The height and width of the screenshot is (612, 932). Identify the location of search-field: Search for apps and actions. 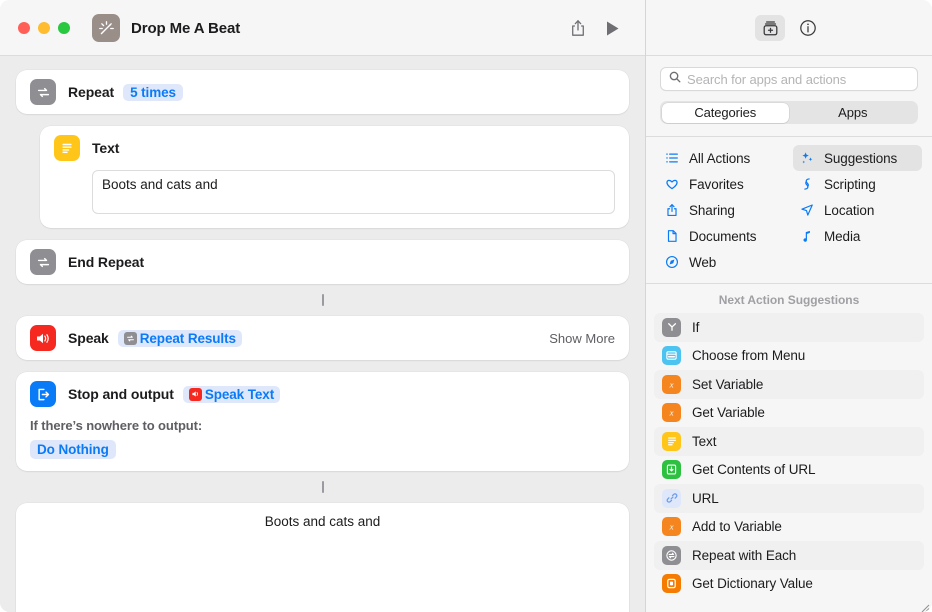
(789, 79).